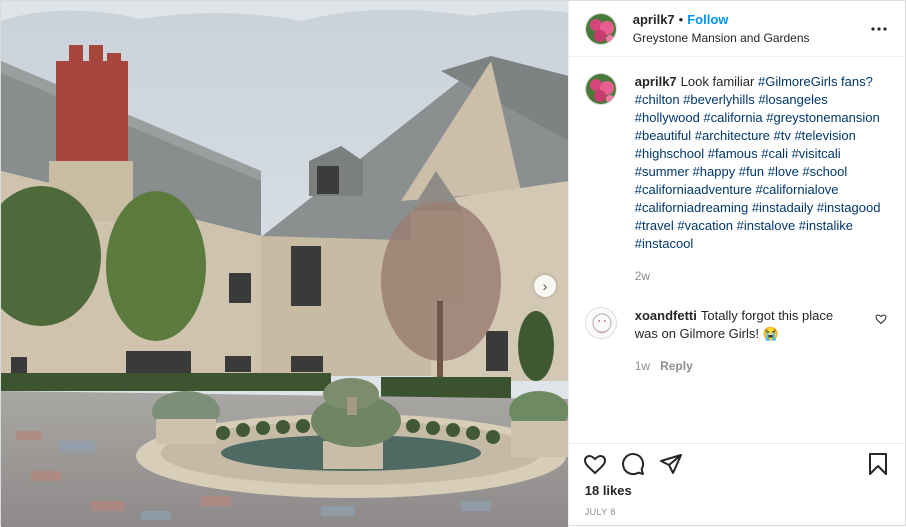  I want to click on comment-icon, so click(633, 464).